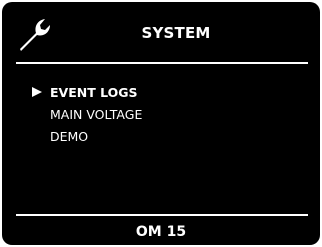 The image size is (322, 247). I want to click on menu-item-demo: DEMO, so click(69, 137).